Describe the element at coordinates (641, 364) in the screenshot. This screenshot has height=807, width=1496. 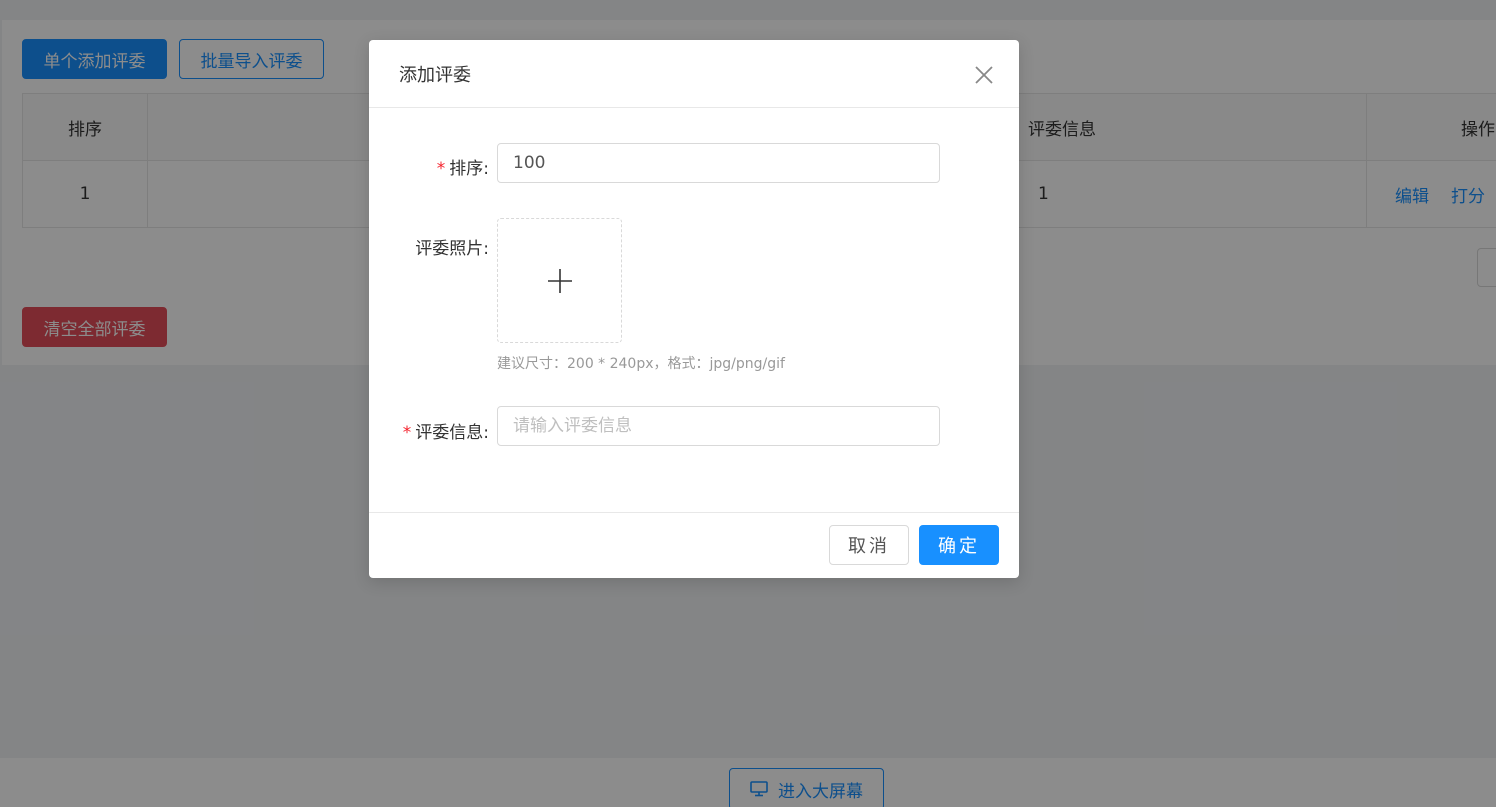
I see `photo-hint: 建议尺寸：200 * 240px，格式：jpg/png/gif` at that location.